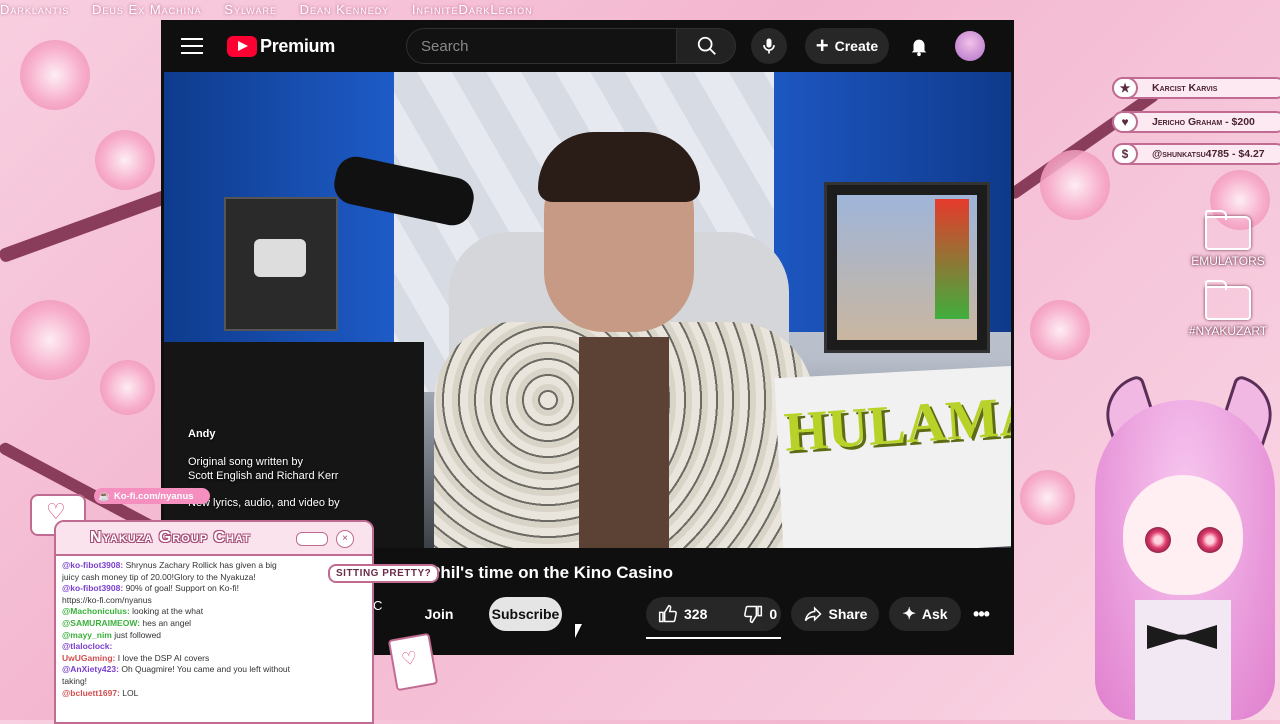 The width and height of the screenshot is (1280, 724). Describe the element at coordinates (87, 646) in the screenshot. I see `chat-message: @tlaloclock:` at that location.